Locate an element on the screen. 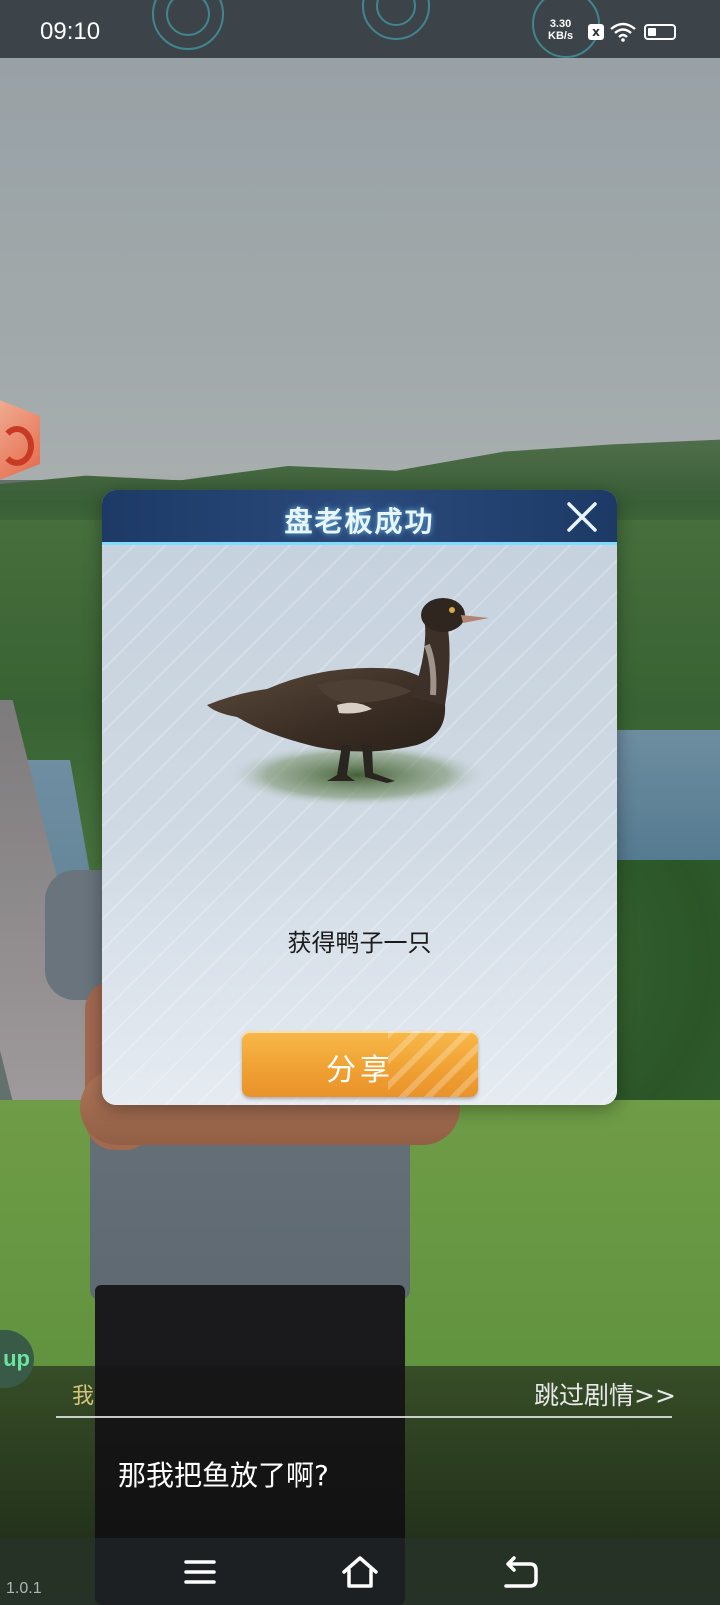 The width and height of the screenshot is (720, 1605). no-sim-icon: x is located at coordinates (596, 32).